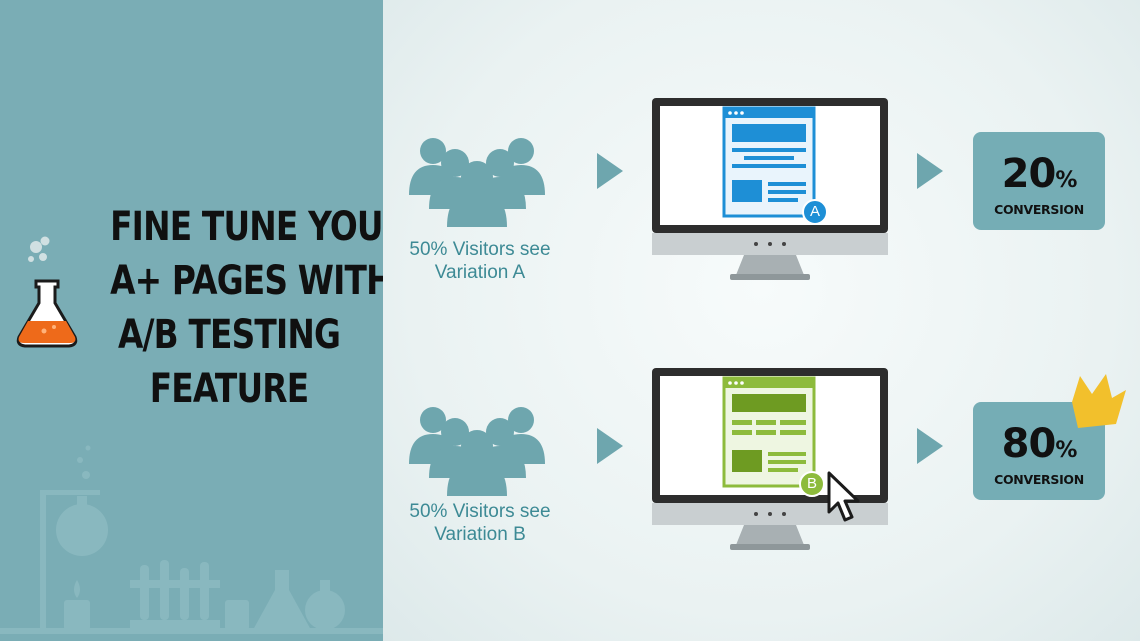 The height and width of the screenshot is (641, 1140). I want to click on lab-equipment-silhouette-icon, so click(191, 539).